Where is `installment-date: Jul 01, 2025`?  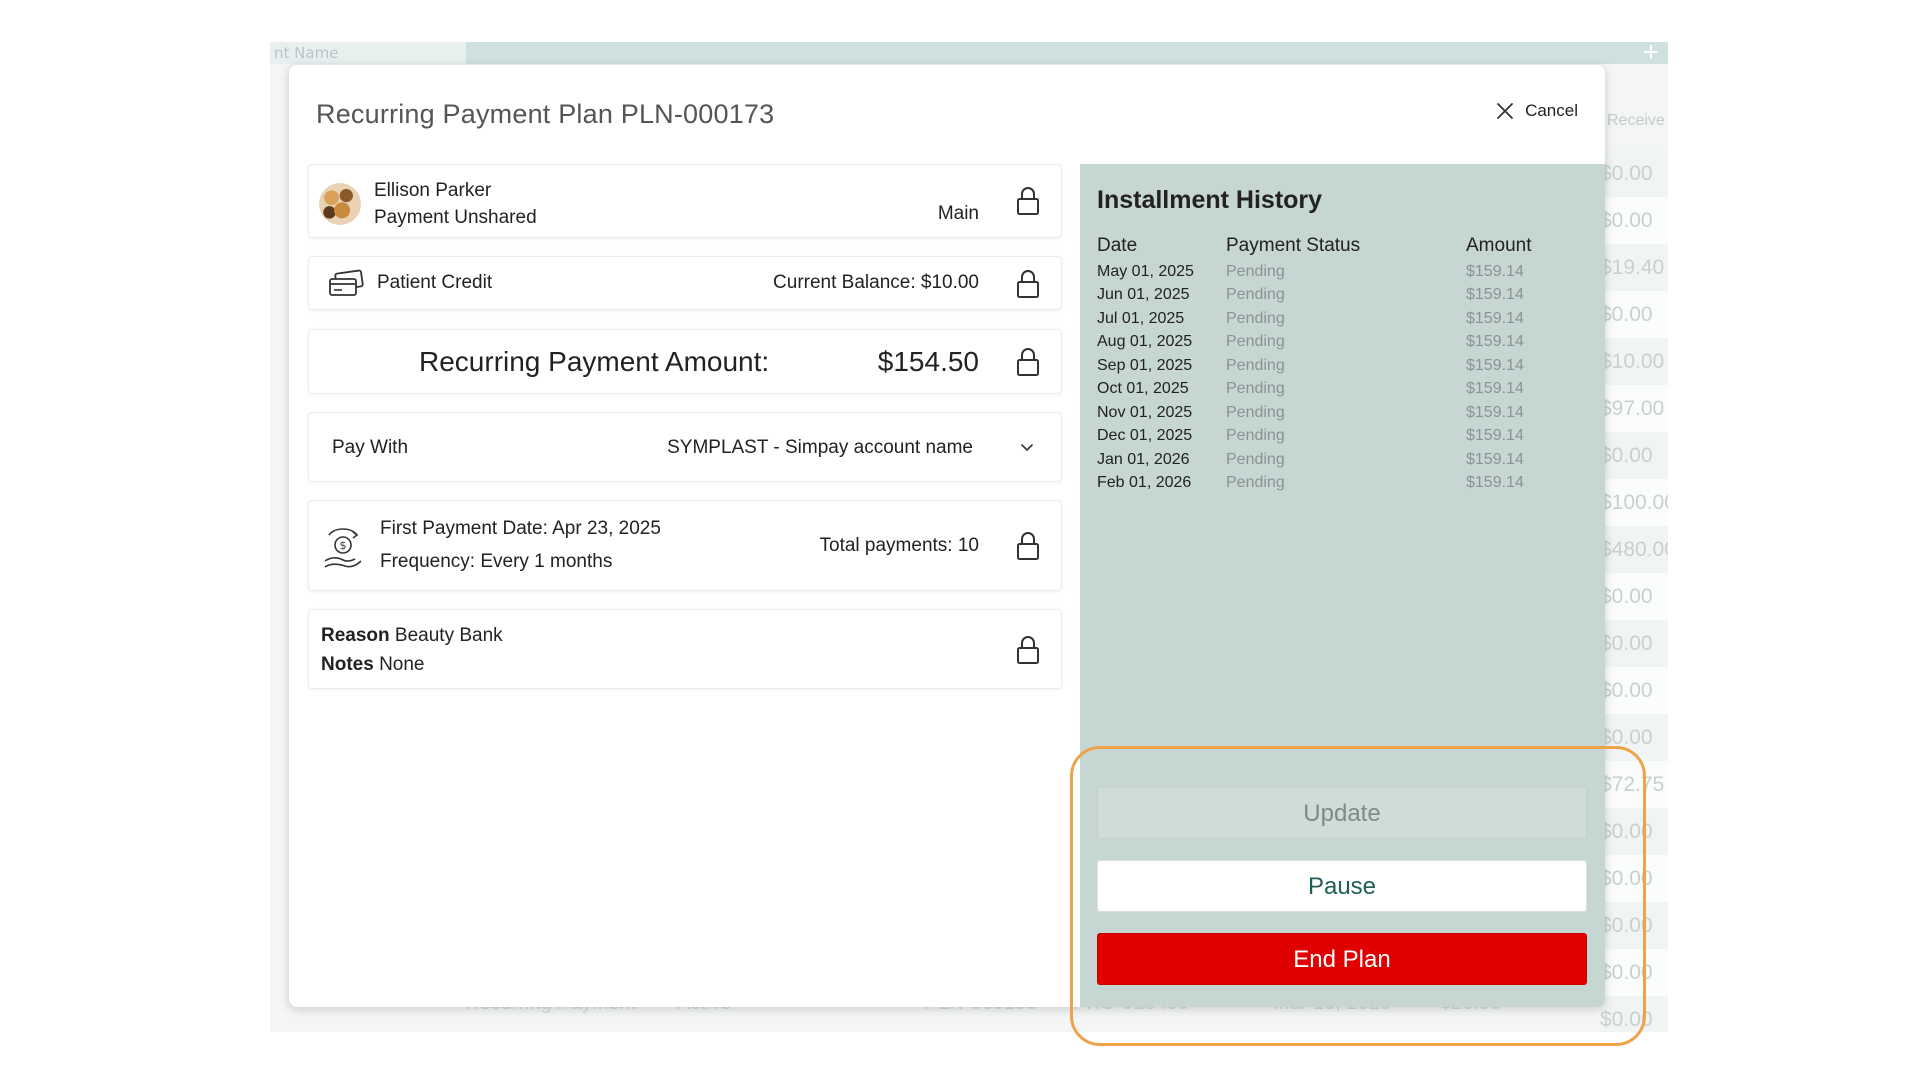 installment-date: Jul 01, 2025 is located at coordinates (1141, 318).